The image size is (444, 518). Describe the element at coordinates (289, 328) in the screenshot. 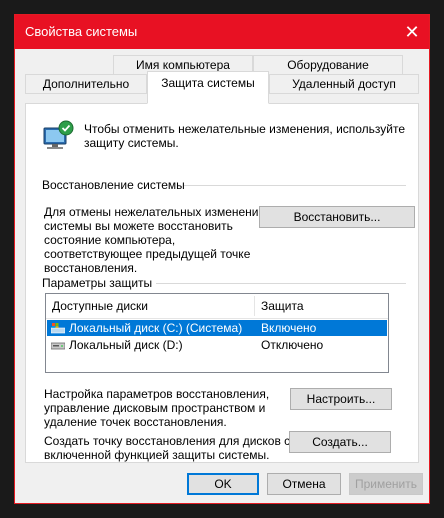

I see `drive-c-status: Включено` at that location.